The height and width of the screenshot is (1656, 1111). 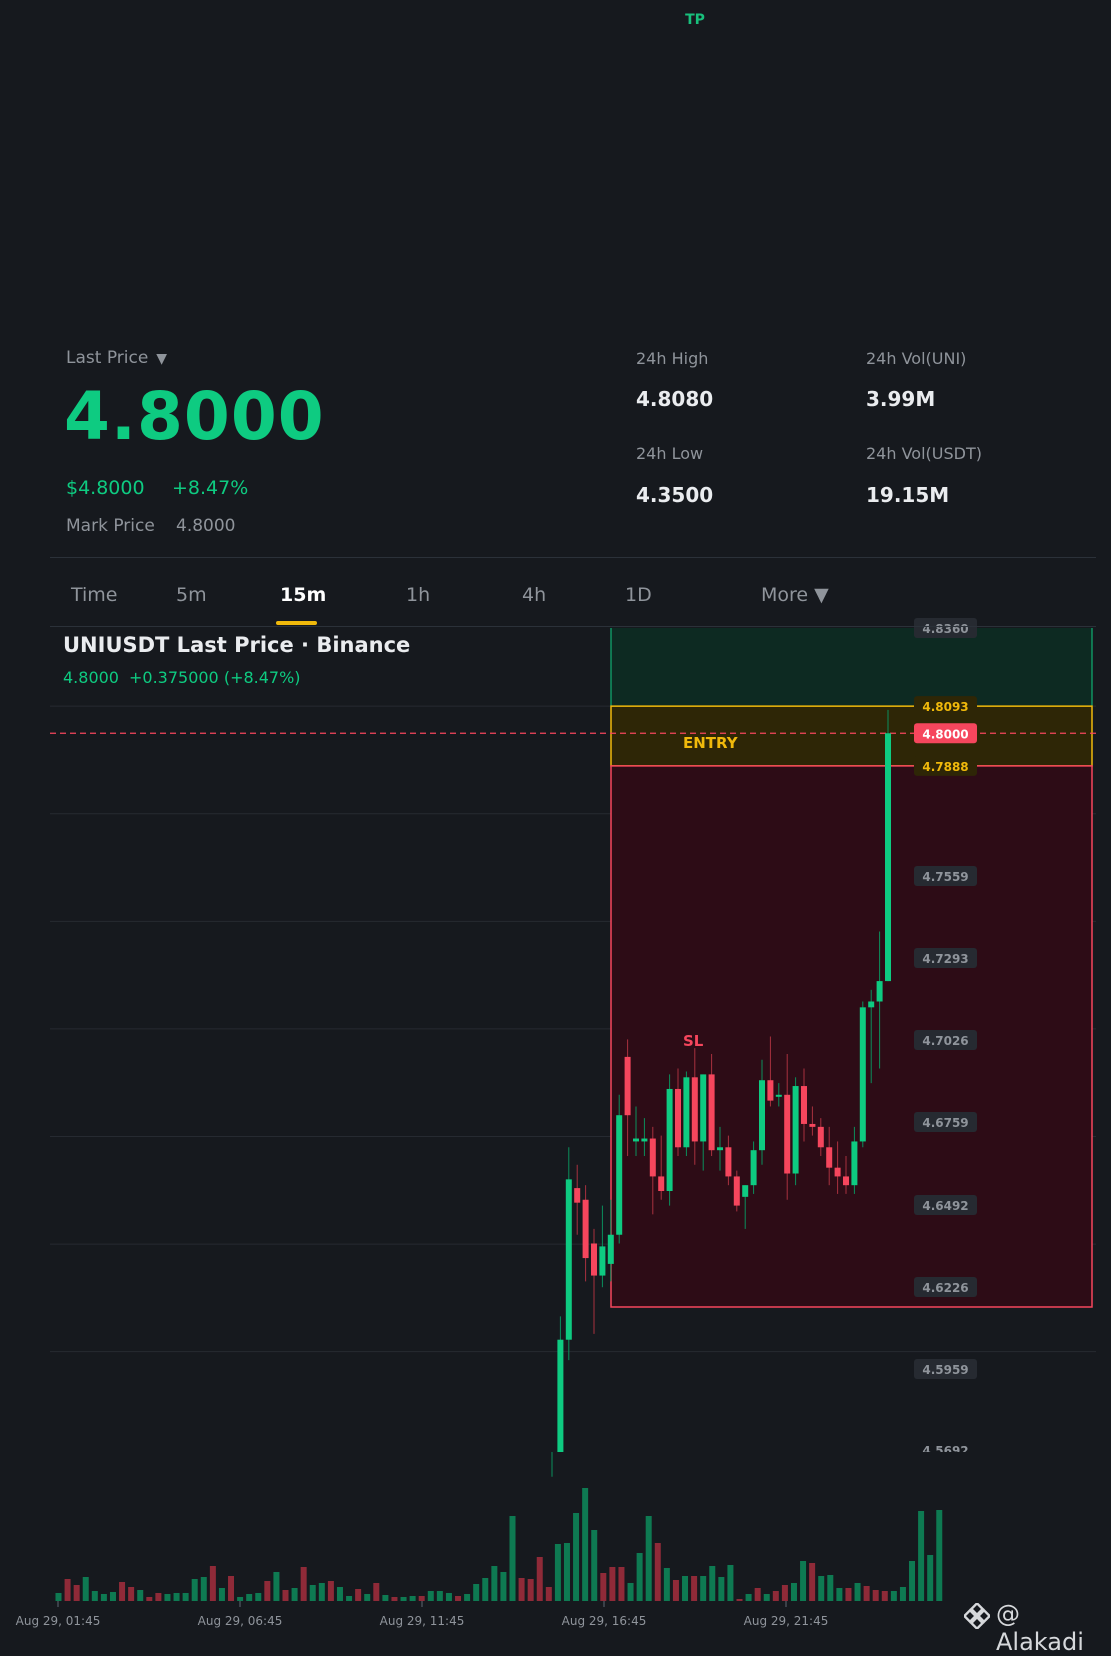 I want to click on stat-label-24h-high: 24h High, so click(x=672, y=358).